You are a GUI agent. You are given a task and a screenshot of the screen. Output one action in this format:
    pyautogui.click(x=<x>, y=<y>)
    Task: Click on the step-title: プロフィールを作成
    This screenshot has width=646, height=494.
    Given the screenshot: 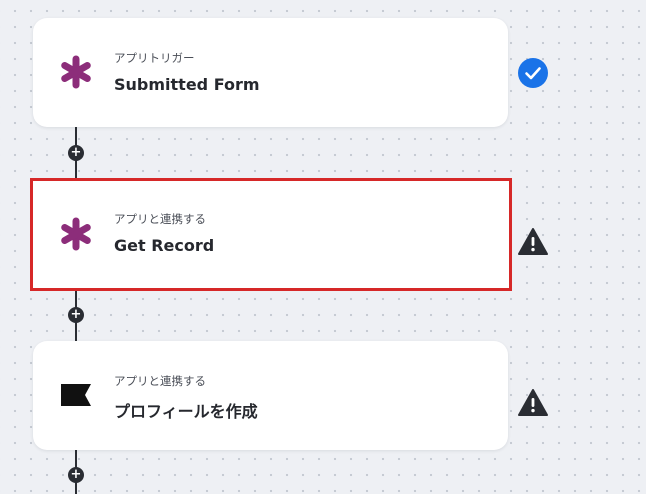 What is the action you would take?
    pyautogui.click(x=186, y=411)
    